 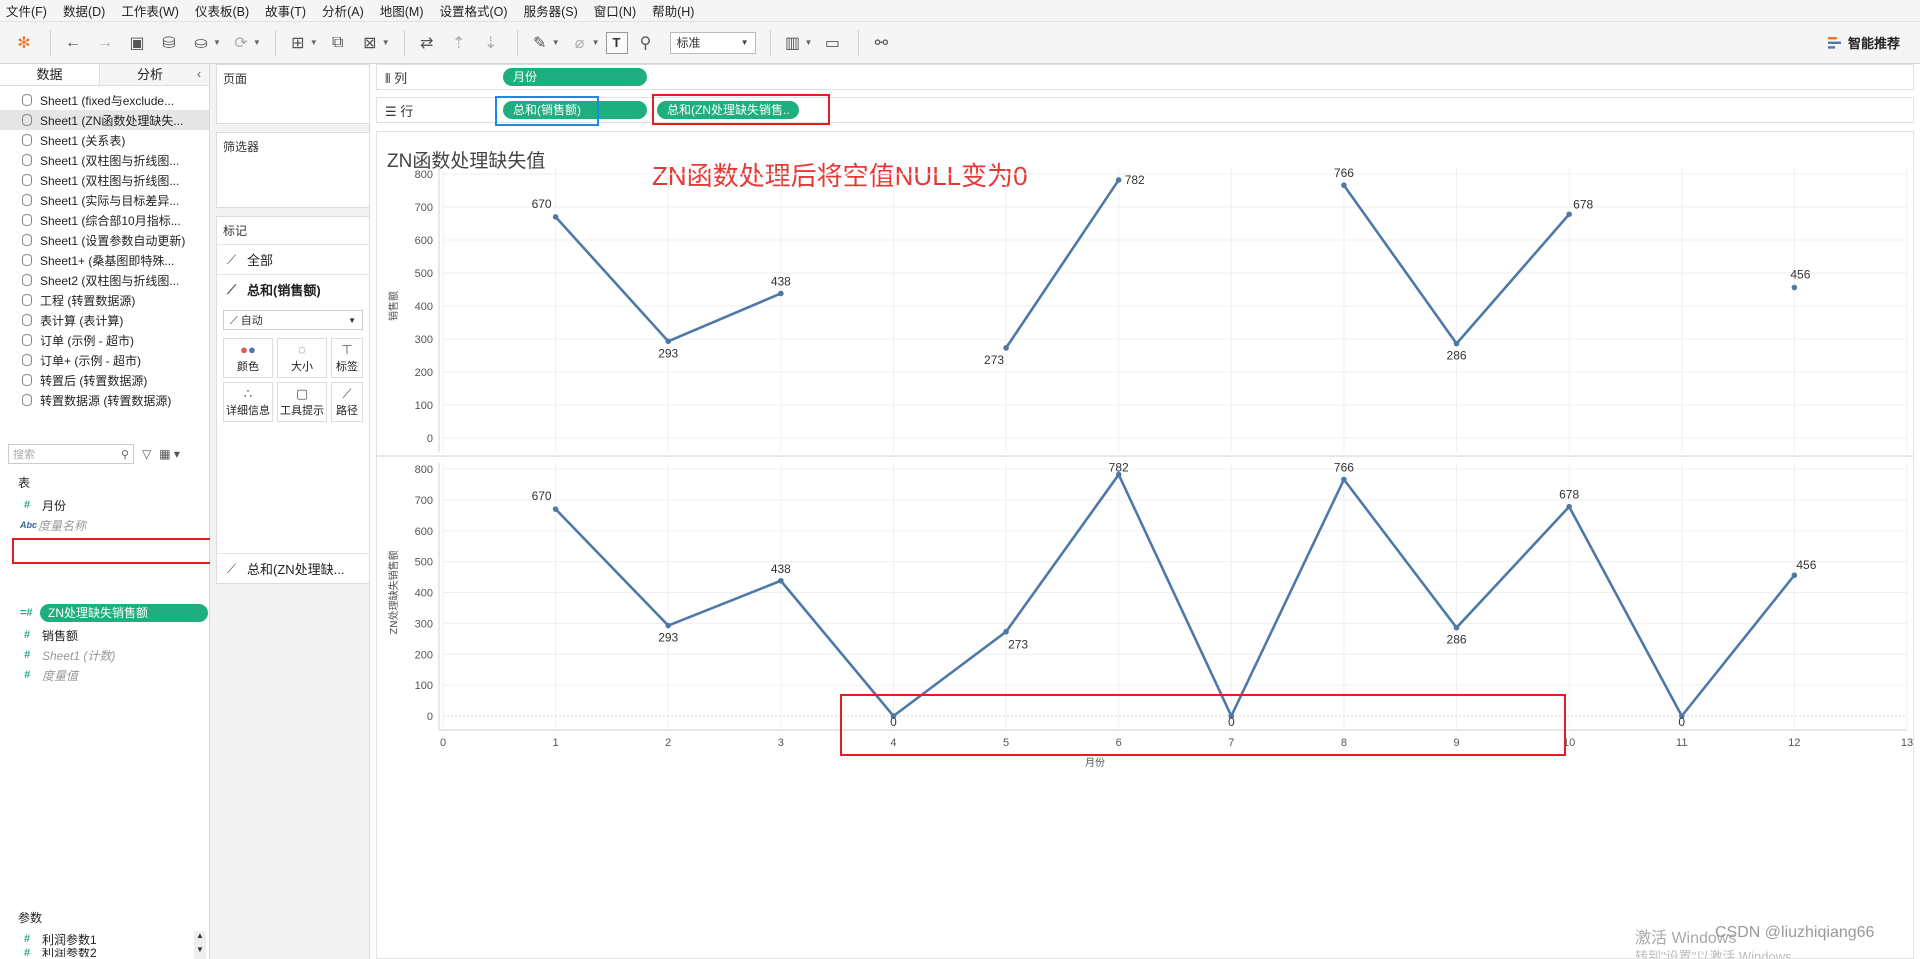 What do you see at coordinates (293, 320) in the screenshot?
I see `mark-type-select: ⟋ 自动 ▼` at bounding box center [293, 320].